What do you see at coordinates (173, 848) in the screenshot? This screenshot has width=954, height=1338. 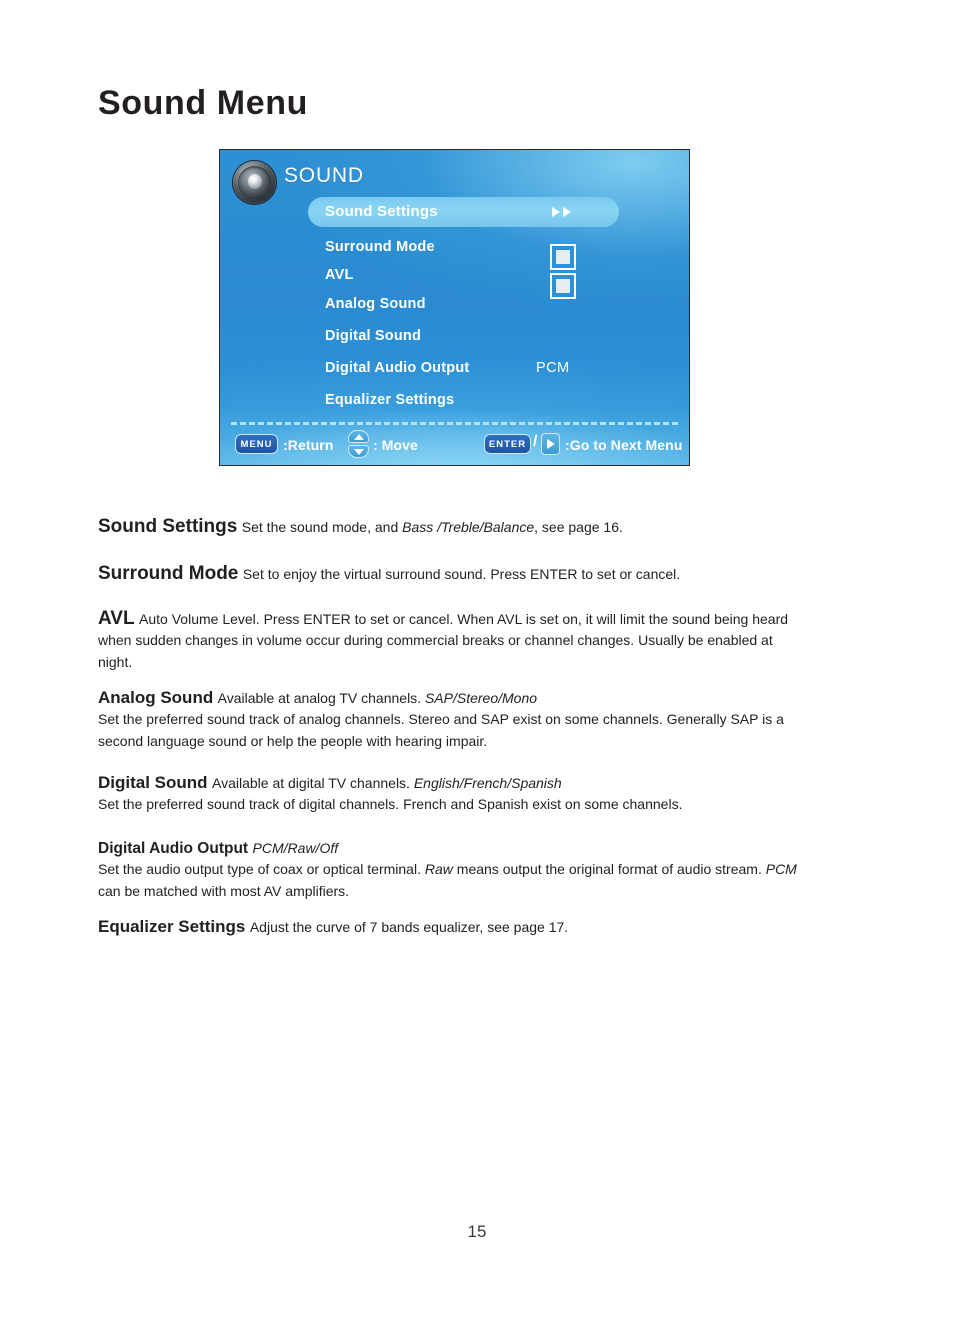 I see `section-heading: Digital Audio Output` at bounding box center [173, 848].